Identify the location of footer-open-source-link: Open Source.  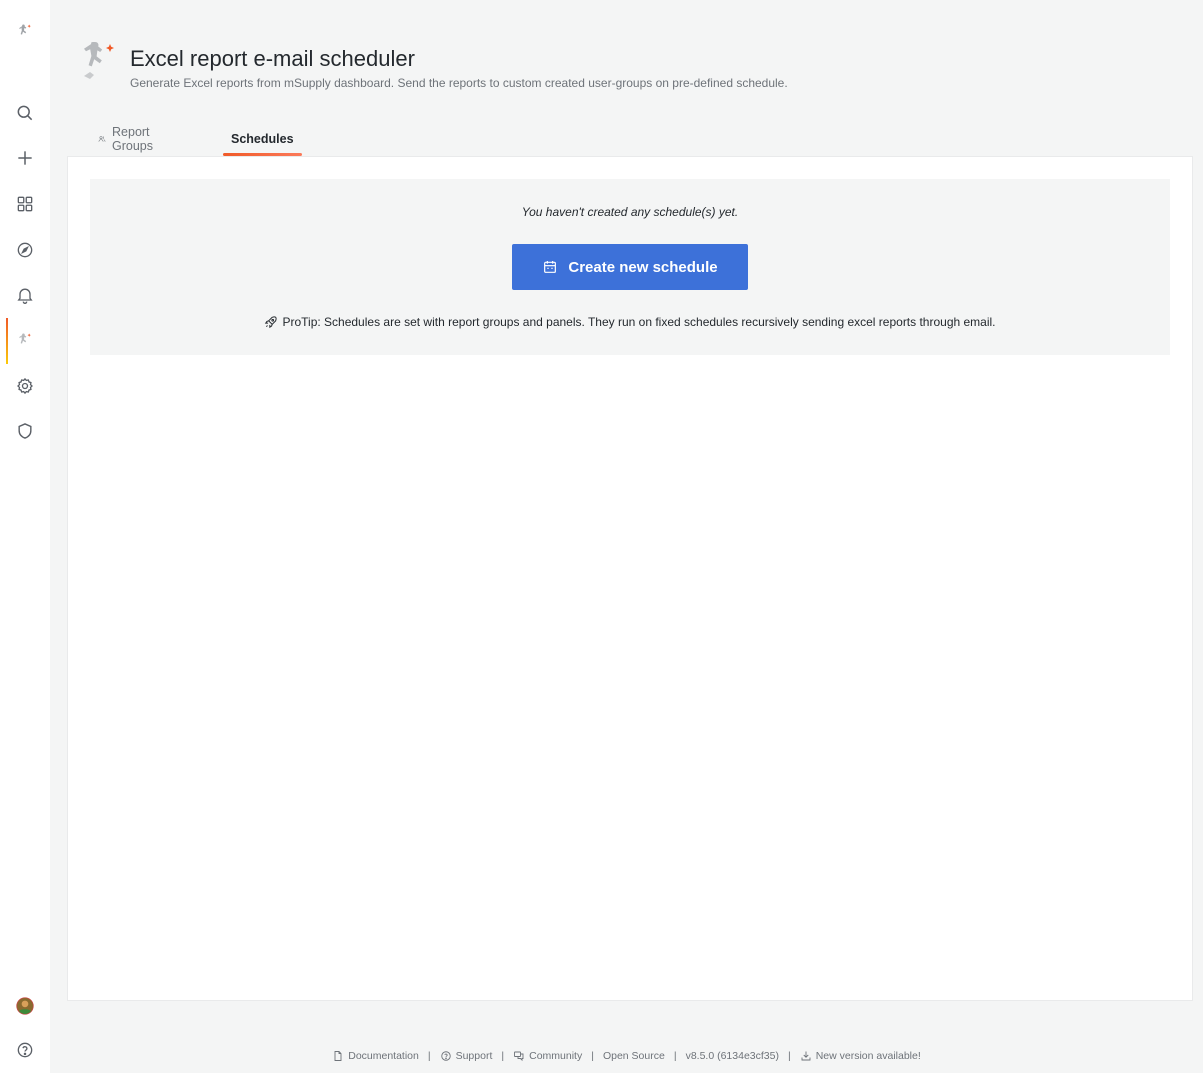
(634, 1056).